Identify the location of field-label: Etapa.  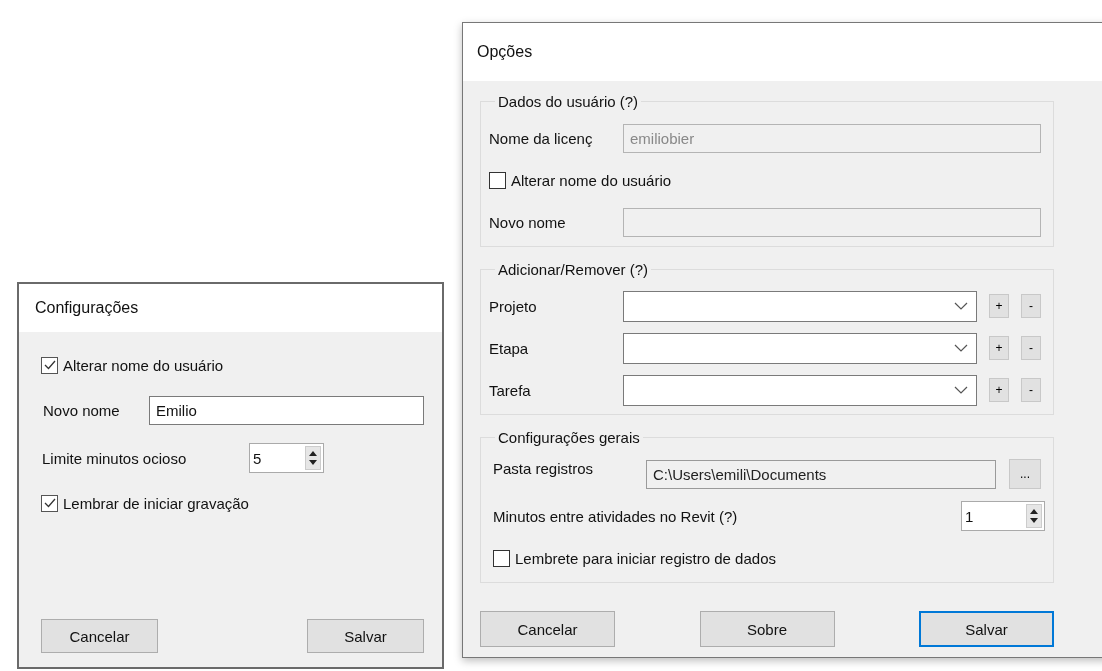
(509, 348).